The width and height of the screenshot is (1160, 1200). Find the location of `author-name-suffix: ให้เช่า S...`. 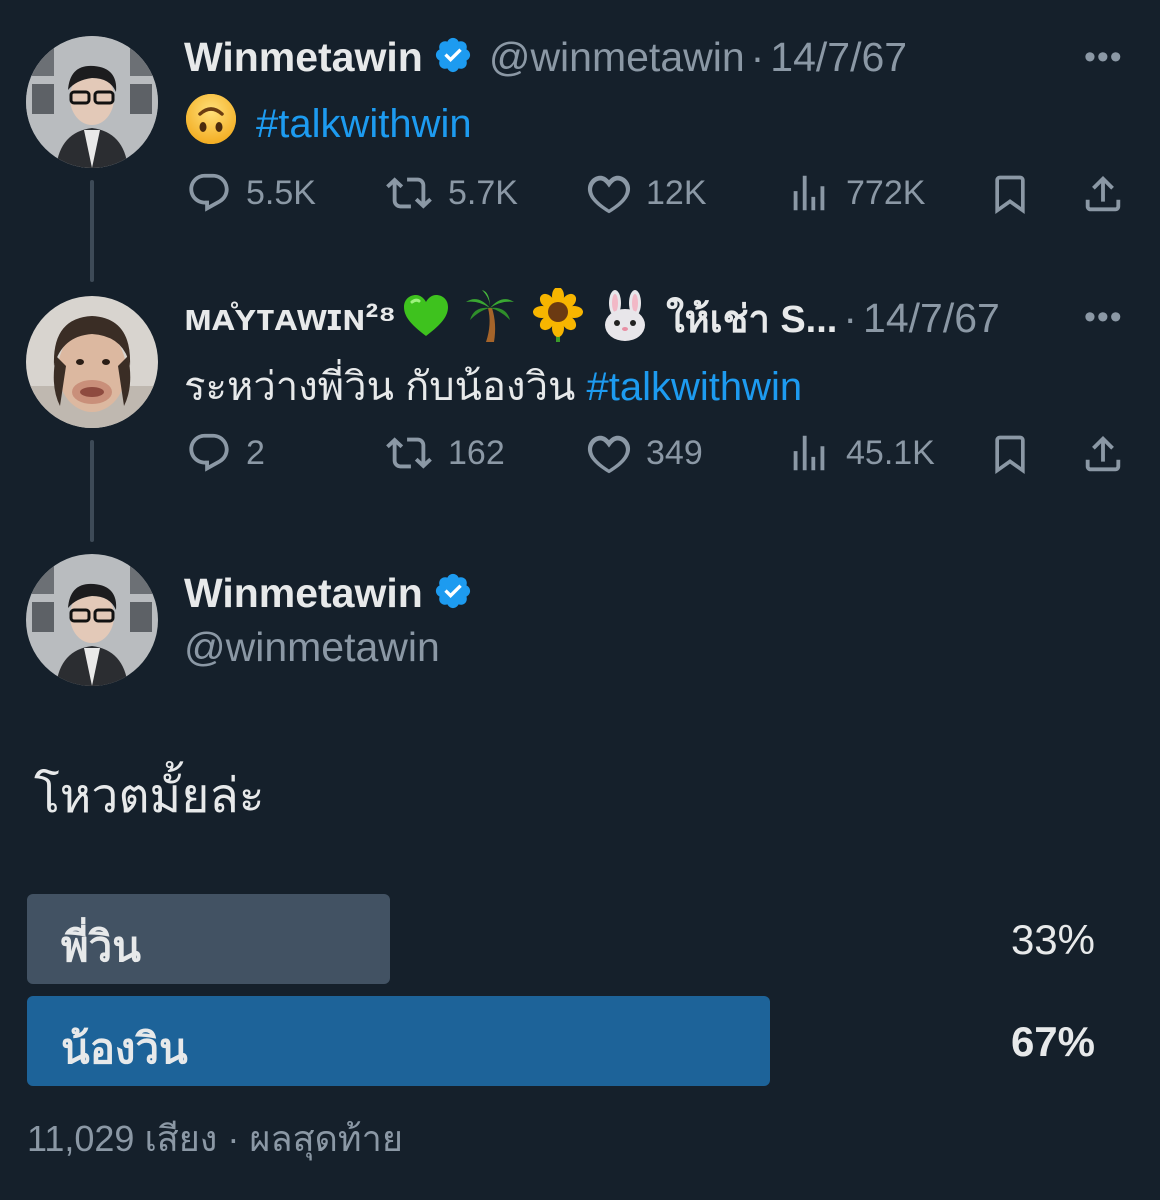

author-name-suffix: ให้เช่า S... is located at coordinates (751, 318).